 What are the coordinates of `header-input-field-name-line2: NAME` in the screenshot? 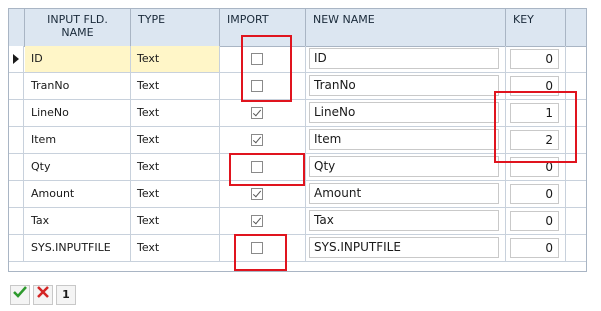 It's located at (77, 32).